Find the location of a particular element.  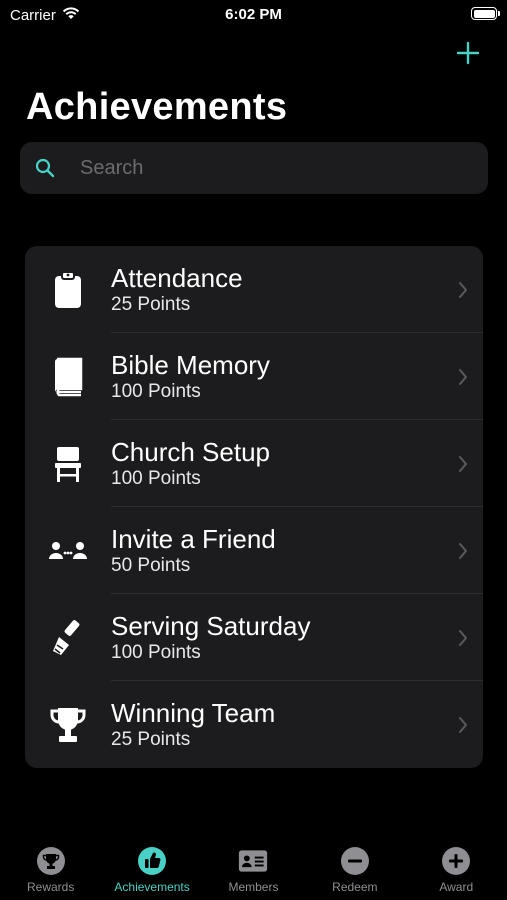

trophy-circle-icon is located at coordinates (51, 861).